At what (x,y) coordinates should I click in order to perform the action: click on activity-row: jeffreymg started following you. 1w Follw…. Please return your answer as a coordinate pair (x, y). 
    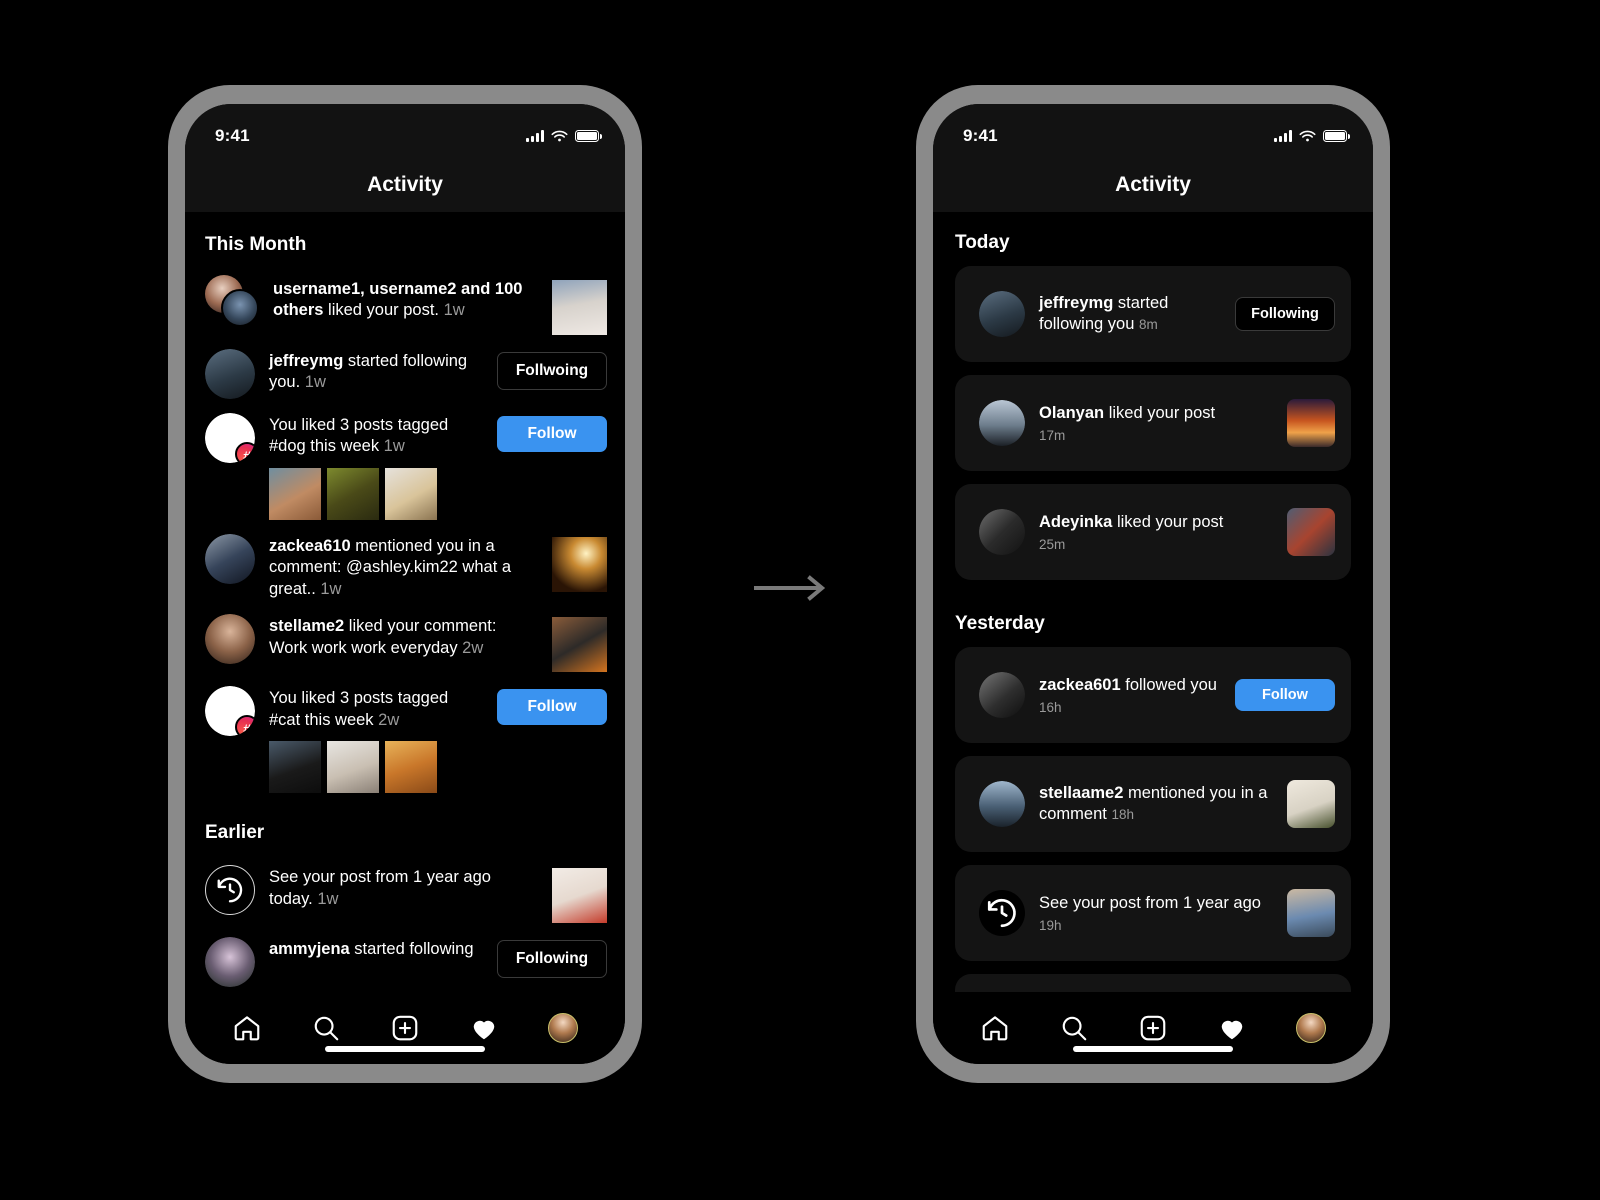
    Looking at the image, I should click on (405, 374).